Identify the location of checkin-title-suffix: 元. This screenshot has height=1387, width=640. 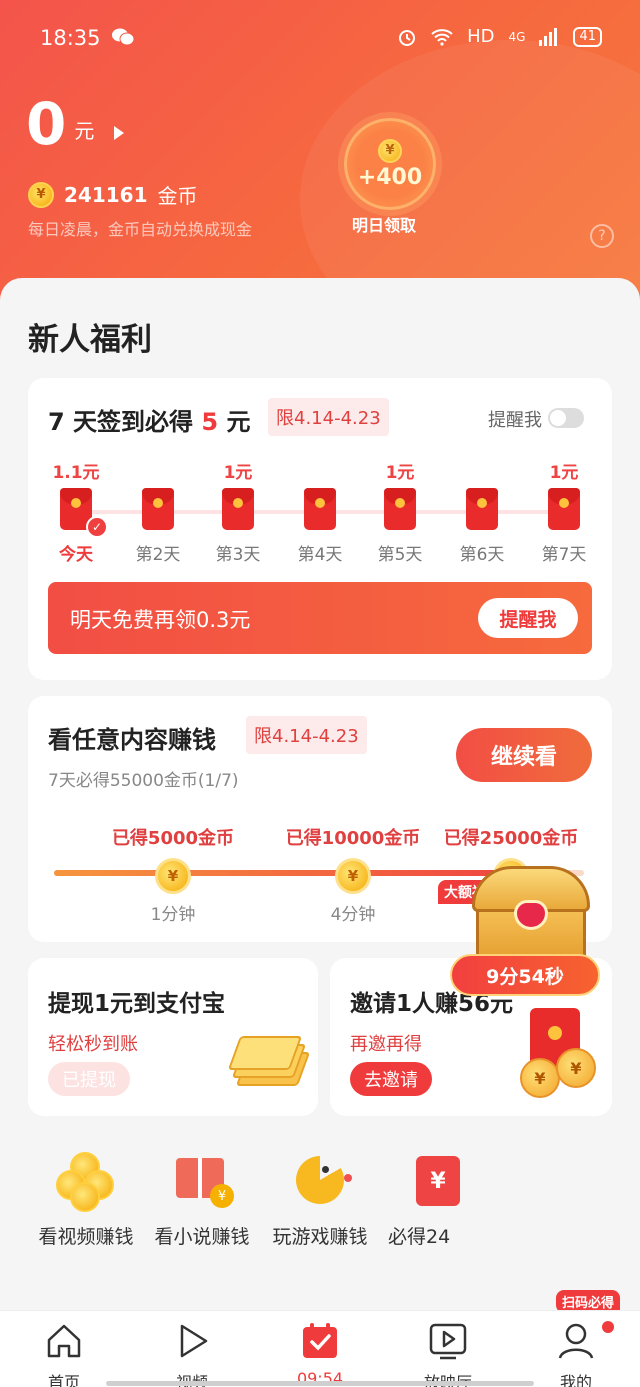
(238, 422).